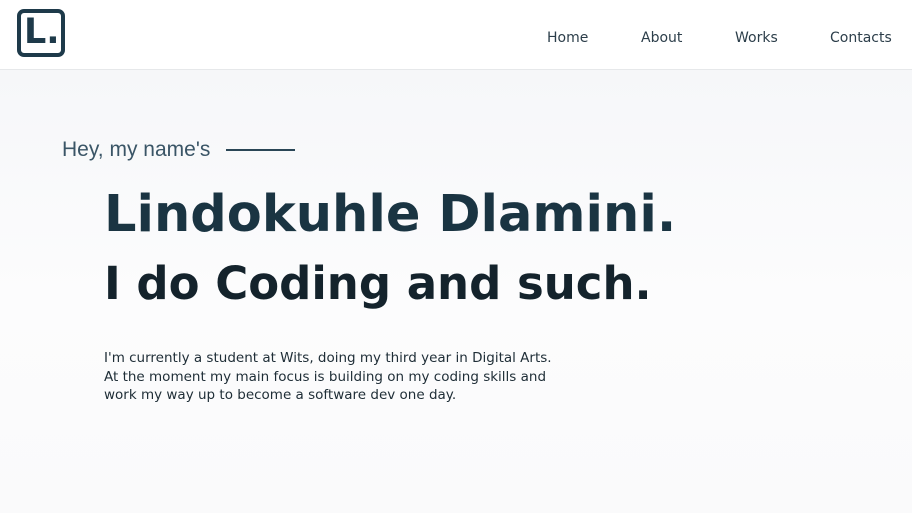  I want to click on nav-home-link: Home, so click(567, 38).